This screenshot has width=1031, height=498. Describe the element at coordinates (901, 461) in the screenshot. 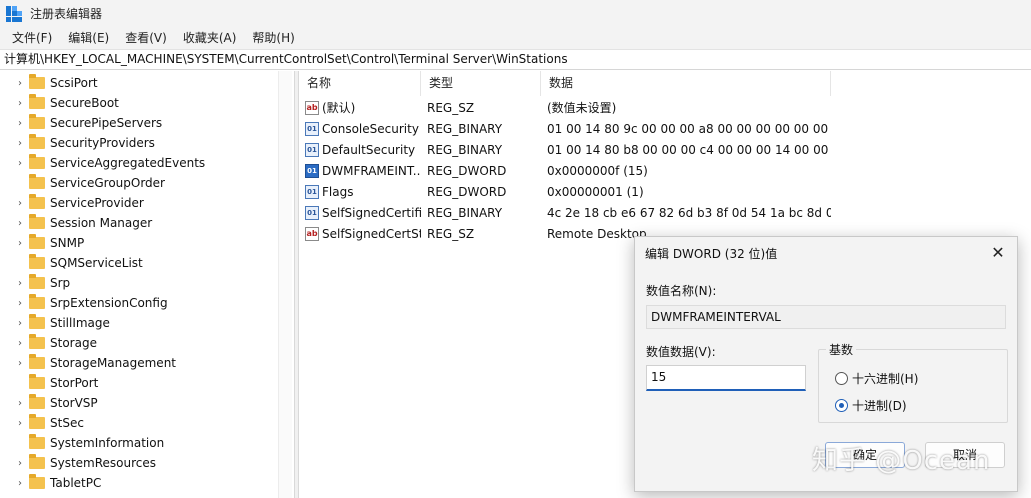

I see `zhihu-watermark: 知乎 @Ocean` at that location.